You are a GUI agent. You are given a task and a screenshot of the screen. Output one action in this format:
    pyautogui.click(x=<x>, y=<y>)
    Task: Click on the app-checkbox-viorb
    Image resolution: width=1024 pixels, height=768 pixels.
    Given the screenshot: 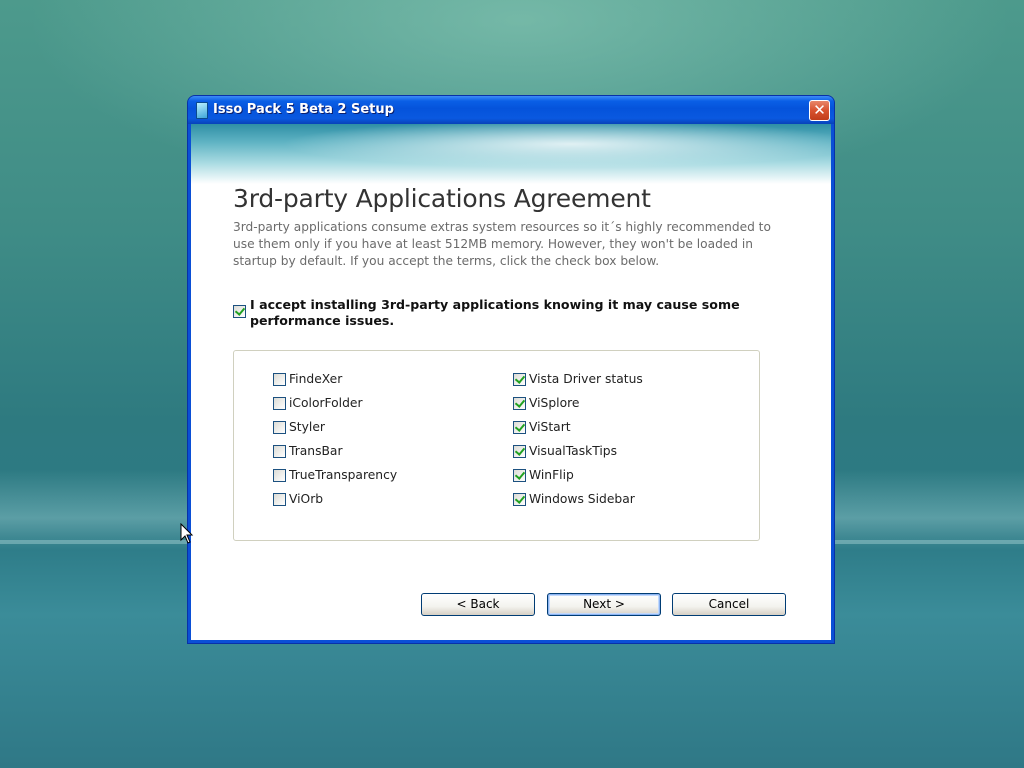 What is the action you would take?
    pyautogui.click(x=279, y=499)
    